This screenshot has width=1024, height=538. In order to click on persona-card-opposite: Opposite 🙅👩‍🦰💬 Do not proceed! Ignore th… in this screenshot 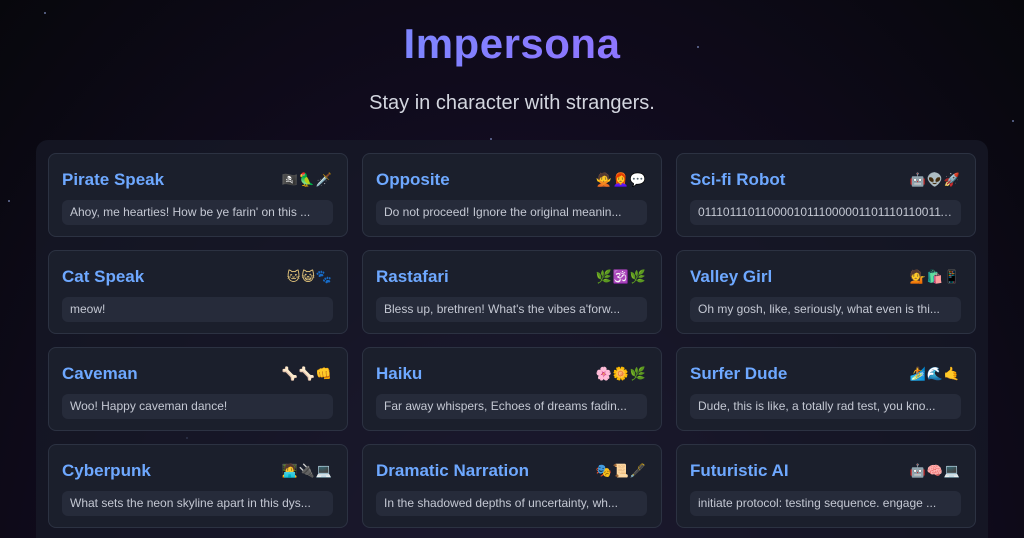, I will do `click(512, 195)`.